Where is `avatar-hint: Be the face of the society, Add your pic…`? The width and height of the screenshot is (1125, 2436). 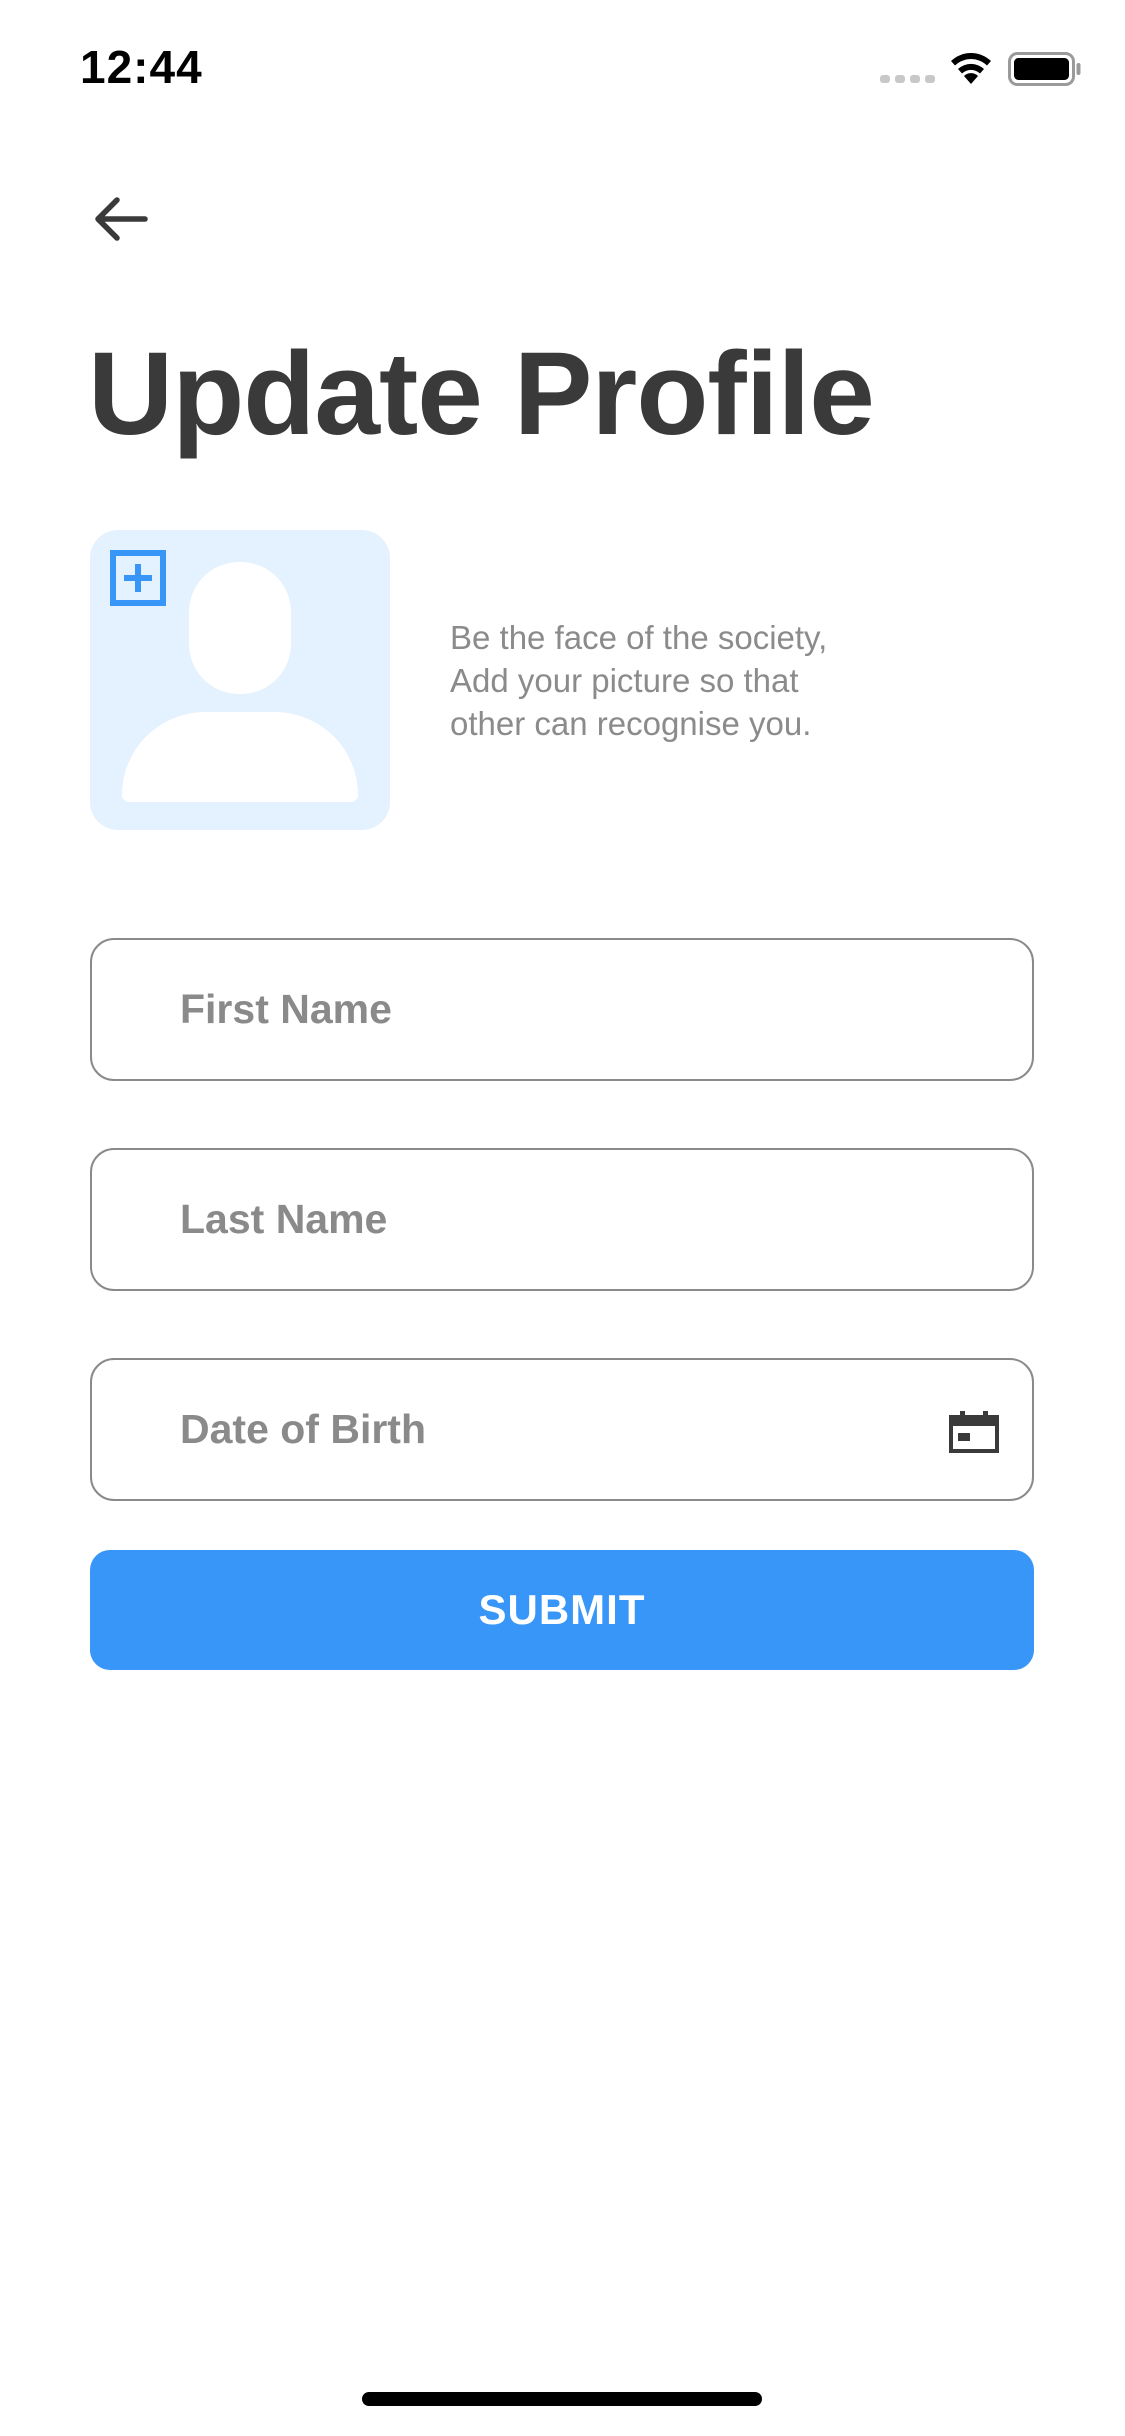
avatar-hint: Be the face of the society, Add your pic… is located at coordinates (710, 680).